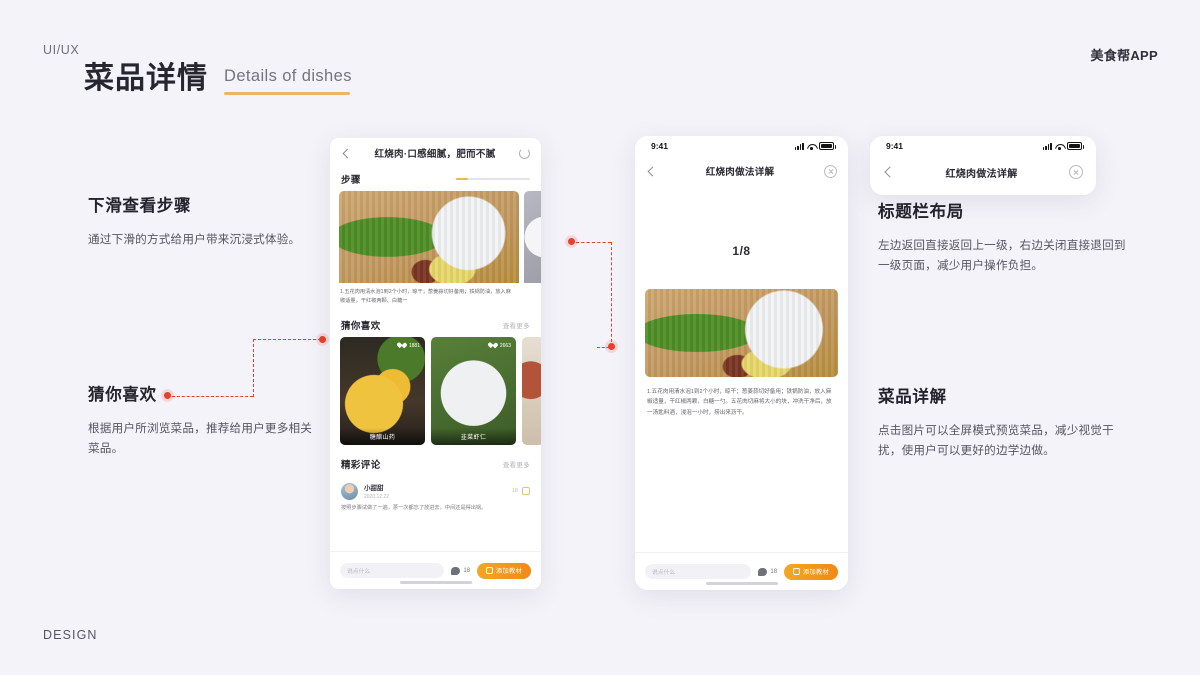 The height and width of the screenshot is (675, 1200). What do you see at coordinates (741, 146) in the screenshot?
I see `phone2-status-bar: 9:41` at bounding box center [741, 146].